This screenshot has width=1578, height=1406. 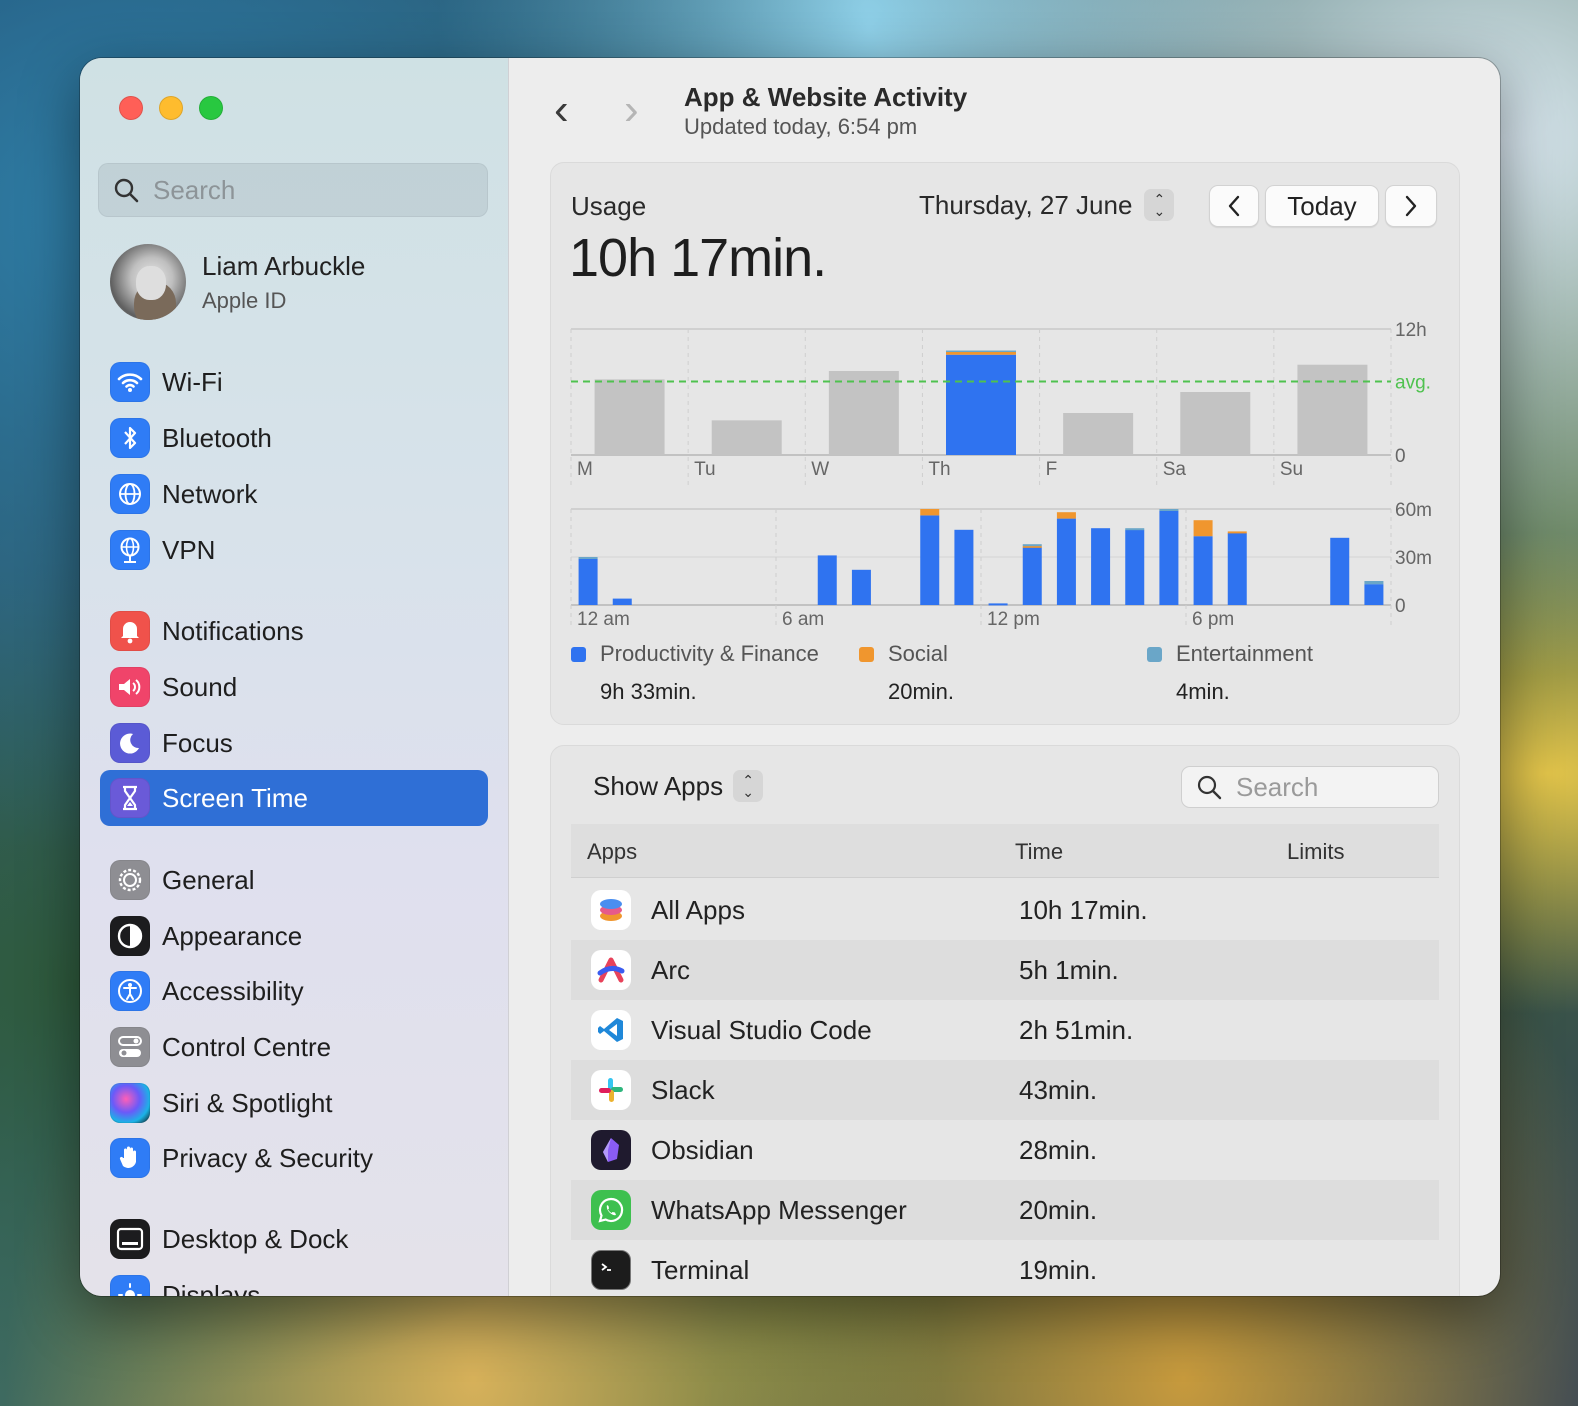 What do you see at coordinates (1005, 1150) in the screenshot?
I see `table-row: Obsidian 28min.` at bounding box center [1005, 1150].